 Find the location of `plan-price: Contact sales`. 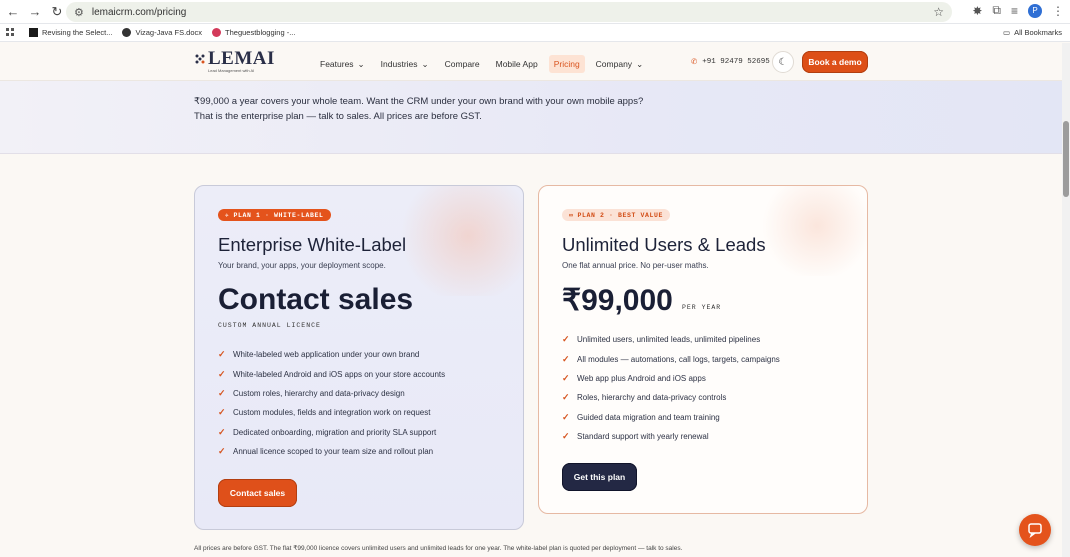

plan-price: Contact sales is located at coordinates (316, 299).